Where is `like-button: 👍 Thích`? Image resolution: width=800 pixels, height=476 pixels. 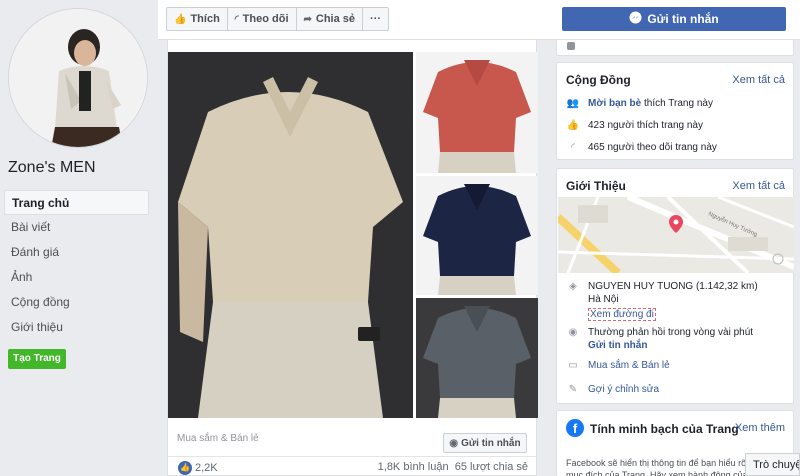
like-button: 👍 Thích is located at coordinates (197, 19).